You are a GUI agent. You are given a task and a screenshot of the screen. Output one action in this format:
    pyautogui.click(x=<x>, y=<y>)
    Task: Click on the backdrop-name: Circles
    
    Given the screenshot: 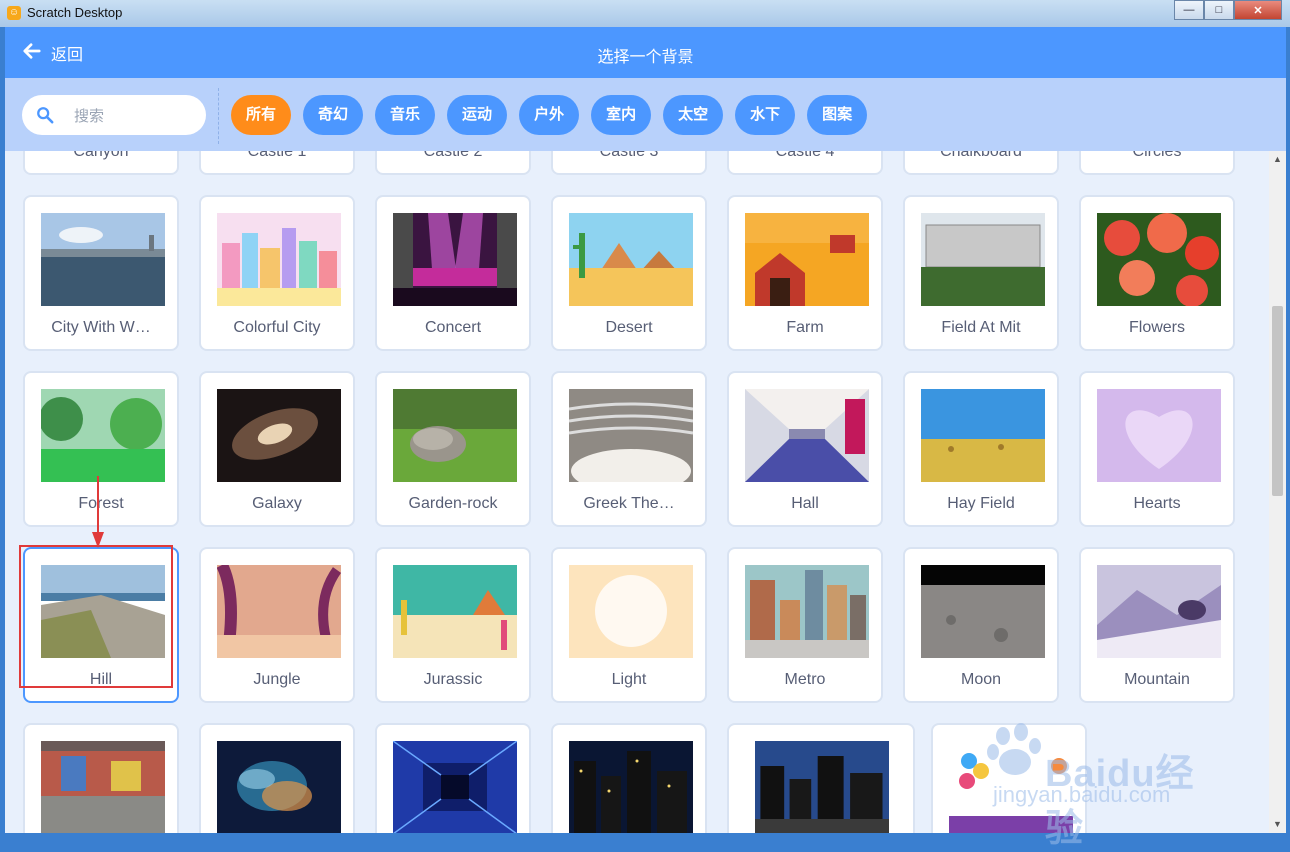 What is the action you would take?
    pyautogui.click(x=1157, y=155)
    